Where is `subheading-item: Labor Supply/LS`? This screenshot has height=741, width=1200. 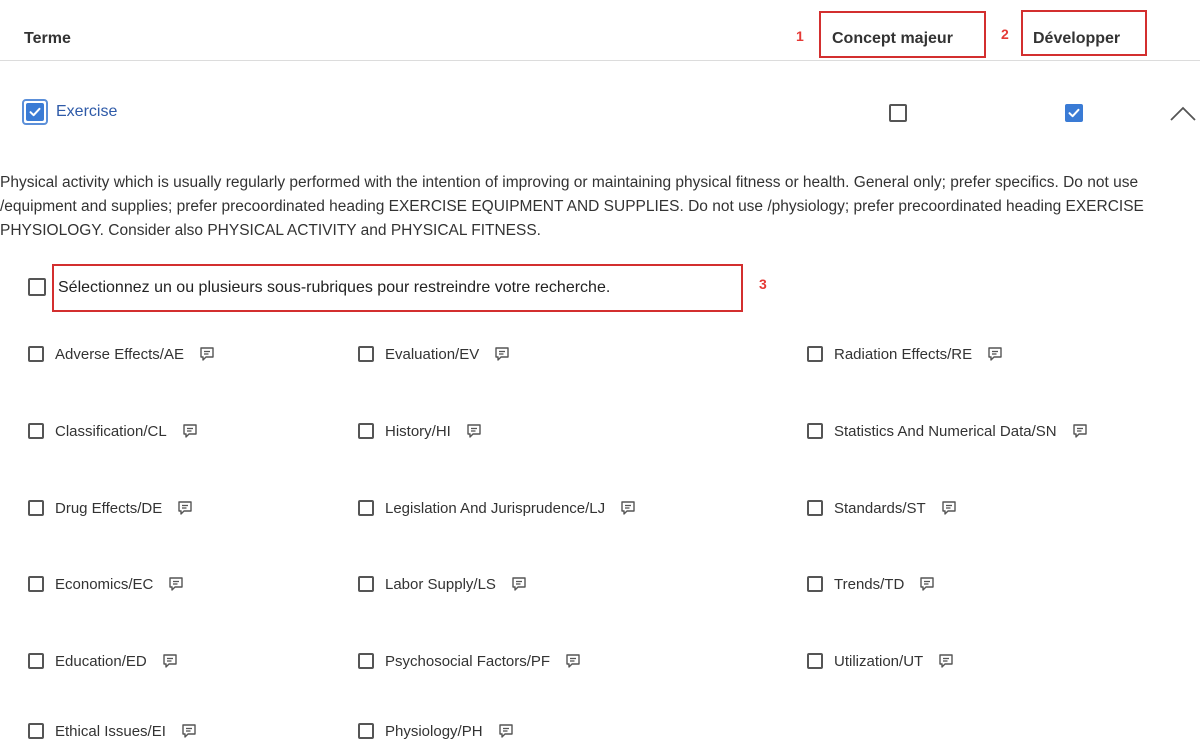 subheading-item: Labor Supply/LS is located at coordinates (443, 584).